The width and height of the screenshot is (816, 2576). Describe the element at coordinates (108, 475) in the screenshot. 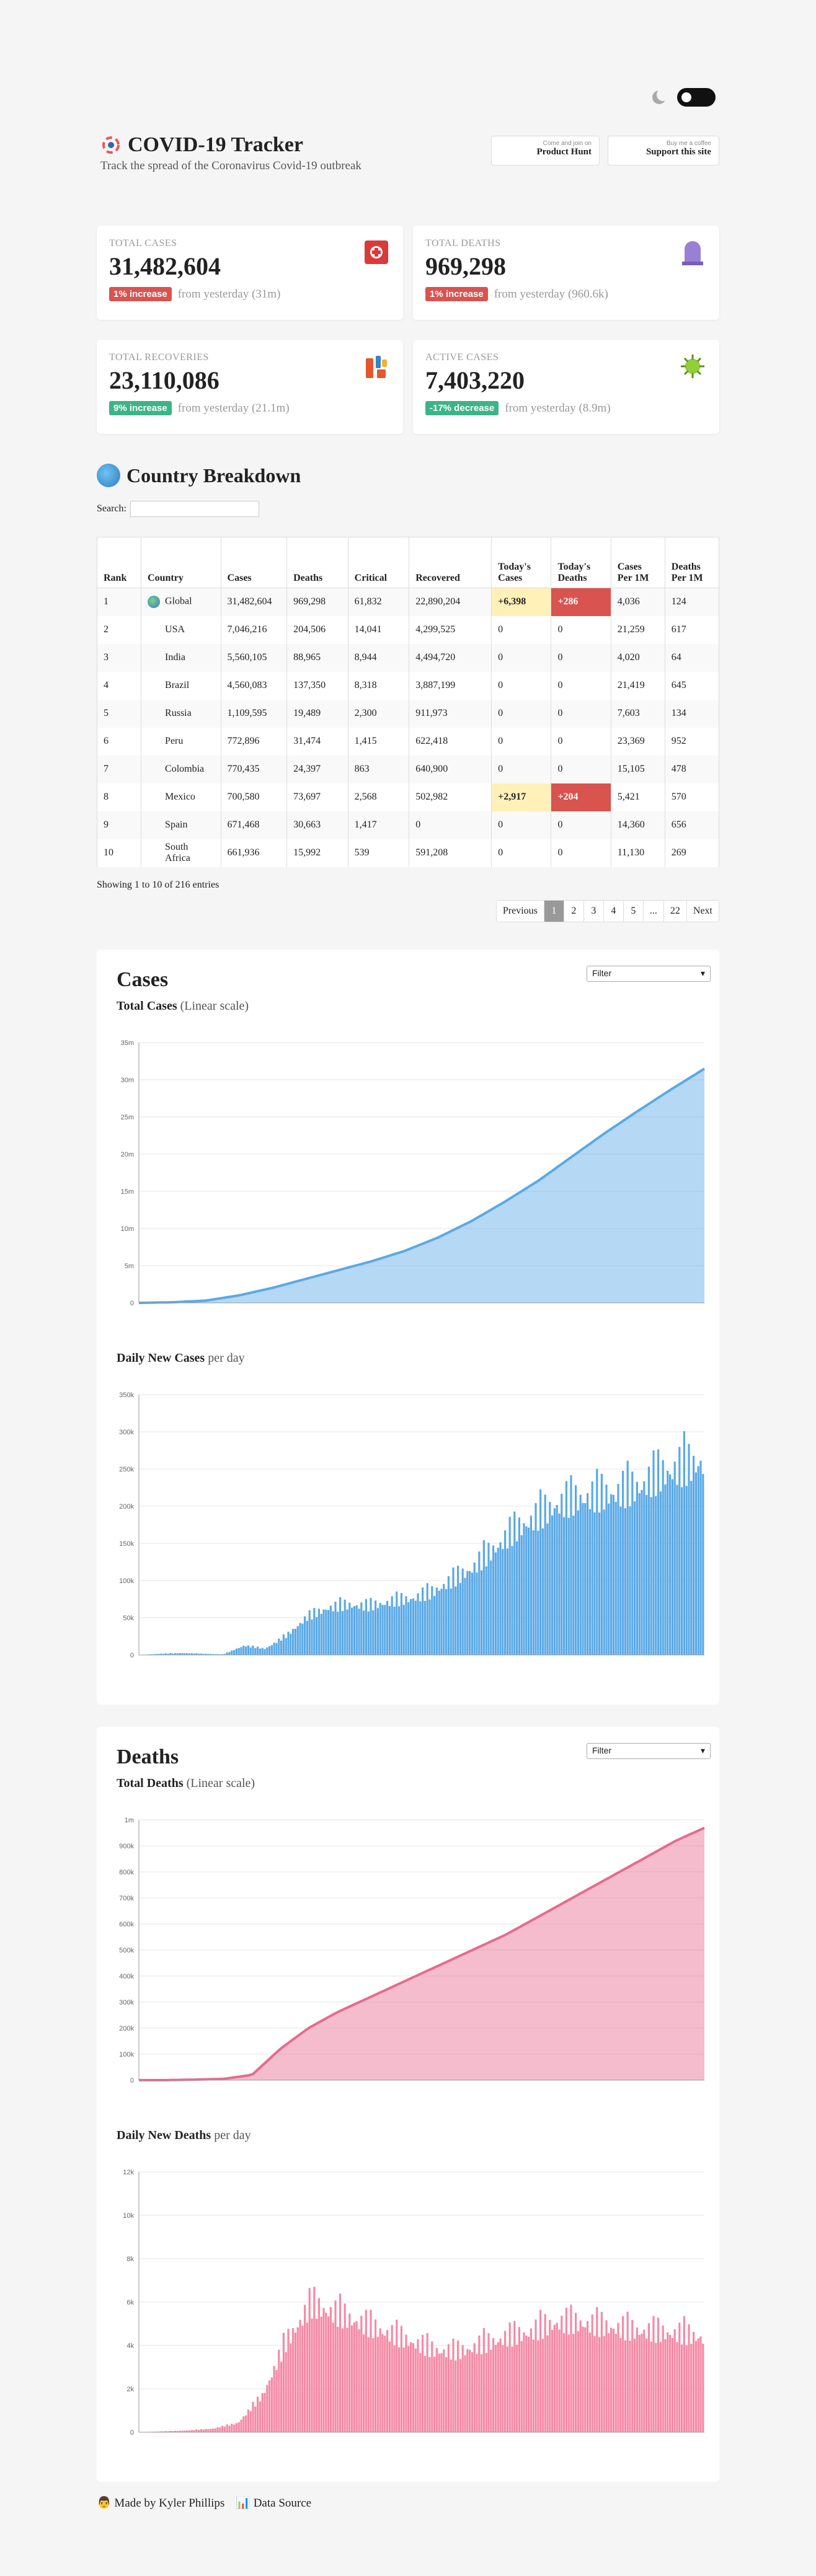

I see `globe-icon` at that location.